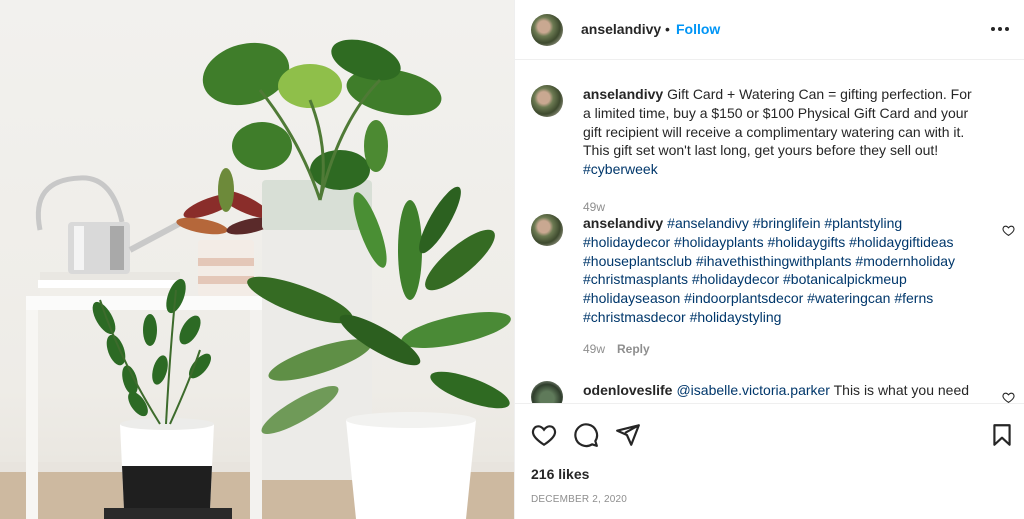 This screenshot has height=519, width=1024. Describe the element at coordinates (621, 29) in the screenshot. I see `header-username: anselandivy` at that location.